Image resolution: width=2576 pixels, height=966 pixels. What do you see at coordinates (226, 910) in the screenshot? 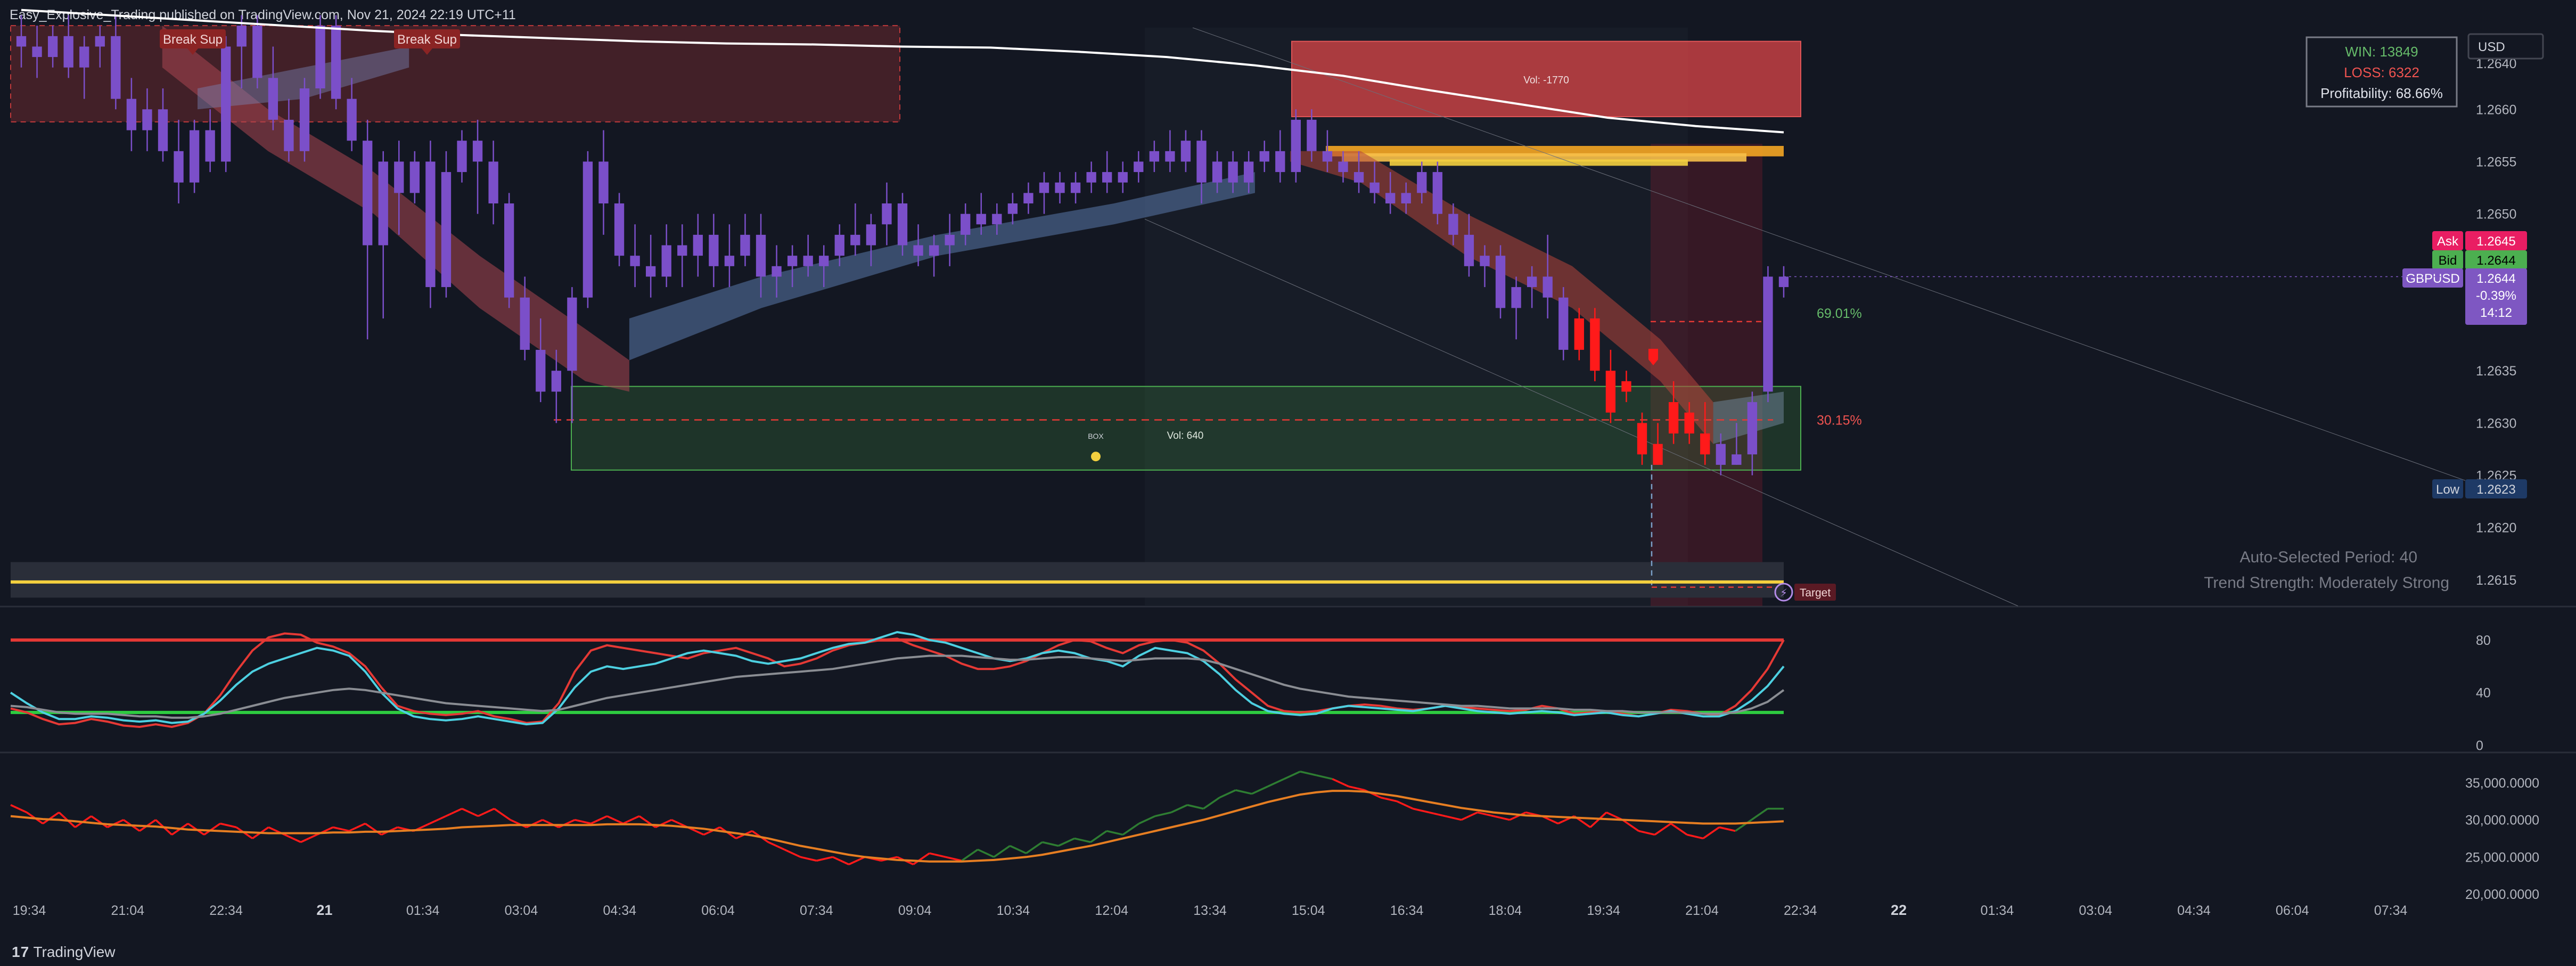
I see `time-axis-tick: 22:34` at bounding box center [226, 910].